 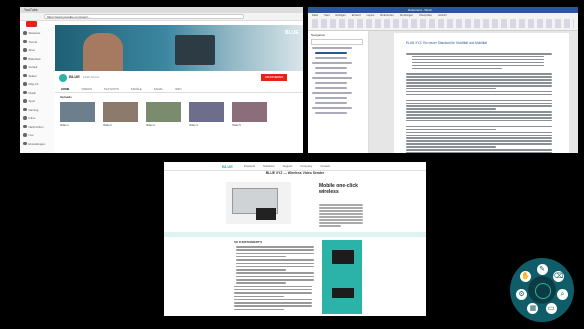 I want to click on sidebar-item: Mag ich, so click(x=30, y=84).